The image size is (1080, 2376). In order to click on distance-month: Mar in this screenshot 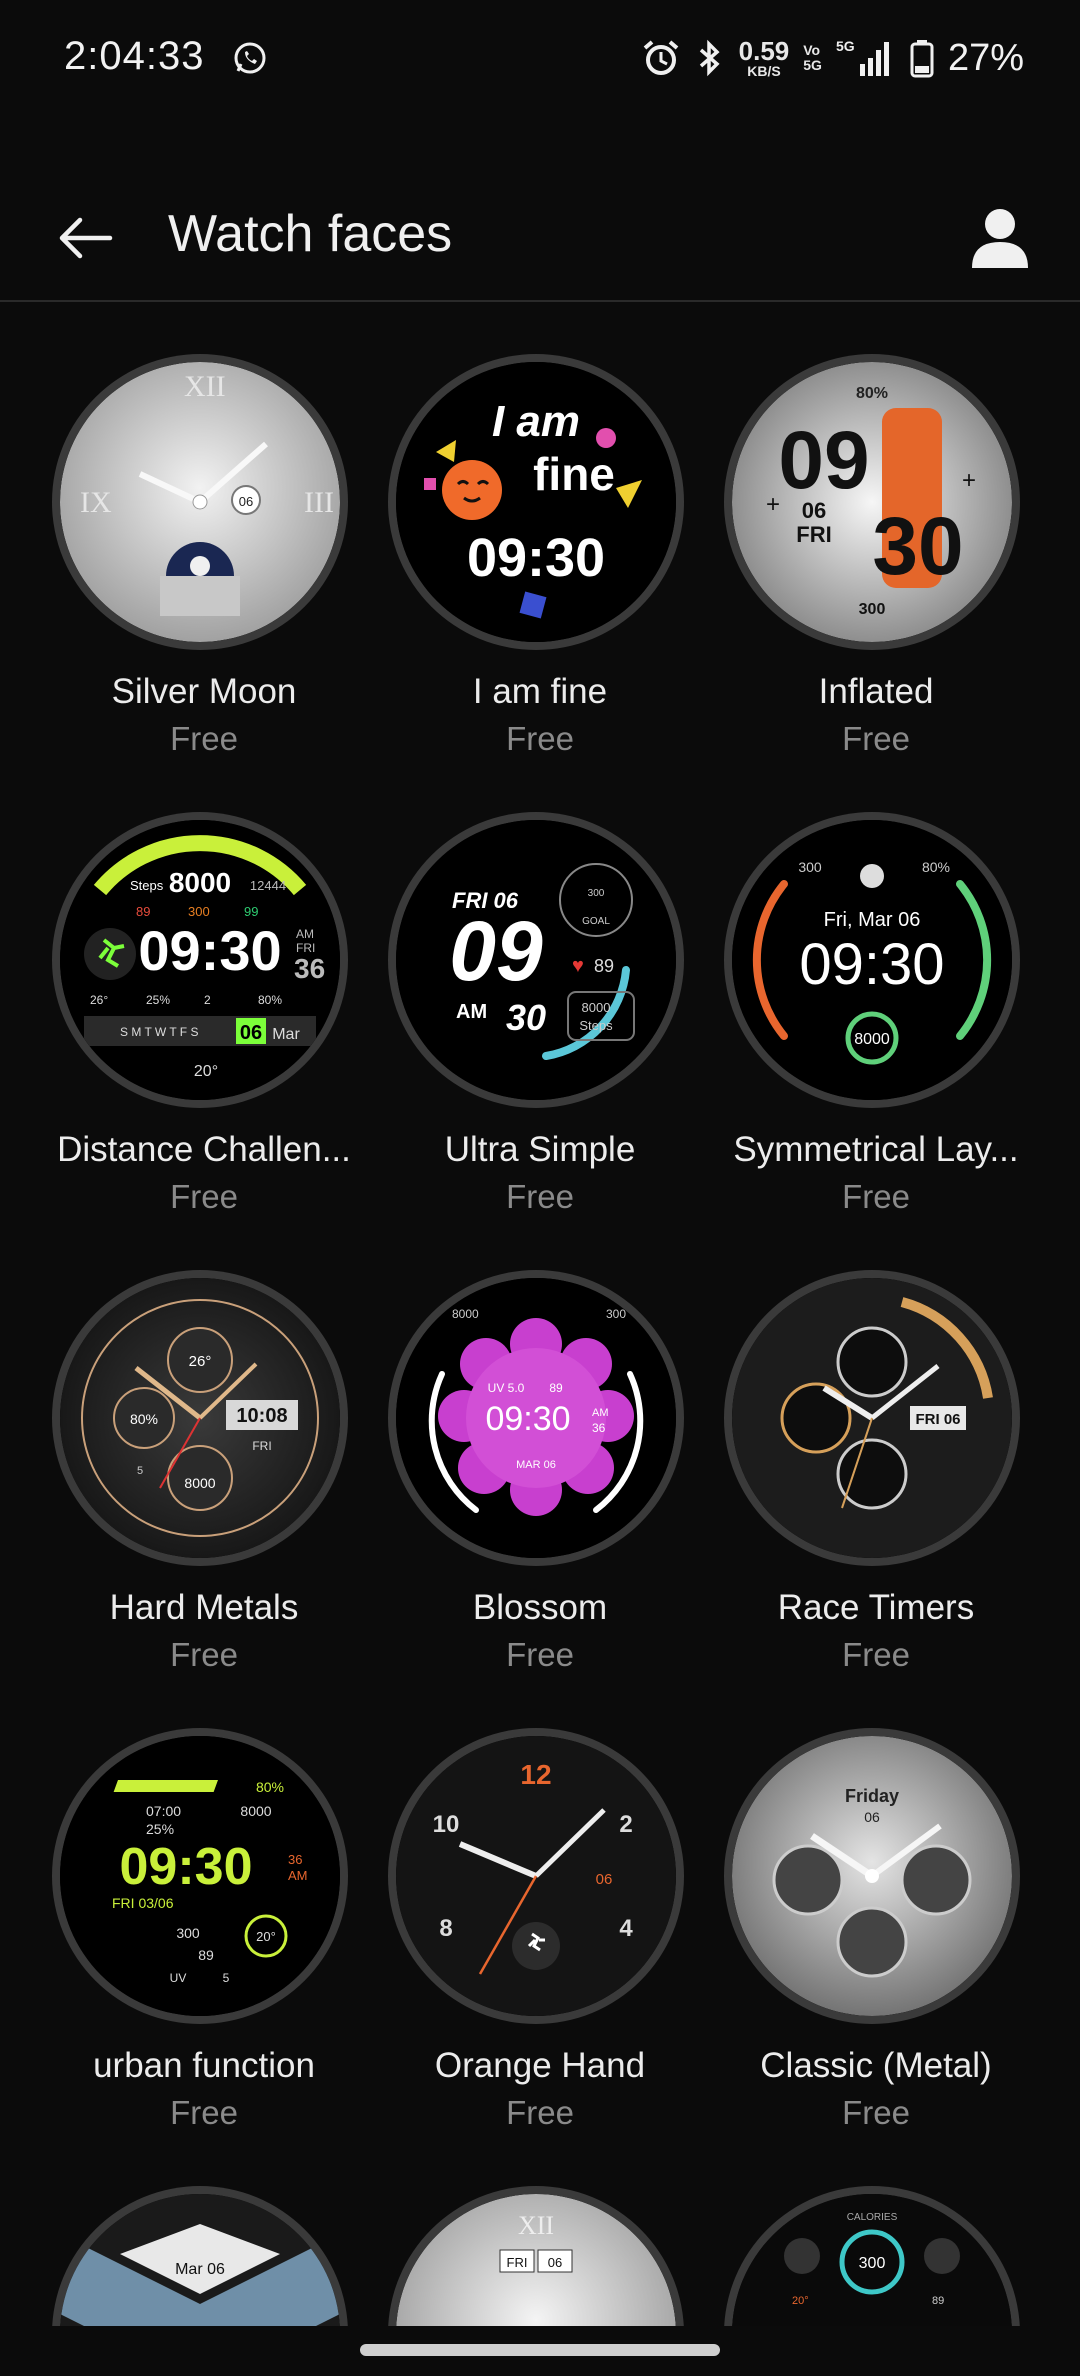, I will do `click(286, 1034)`.